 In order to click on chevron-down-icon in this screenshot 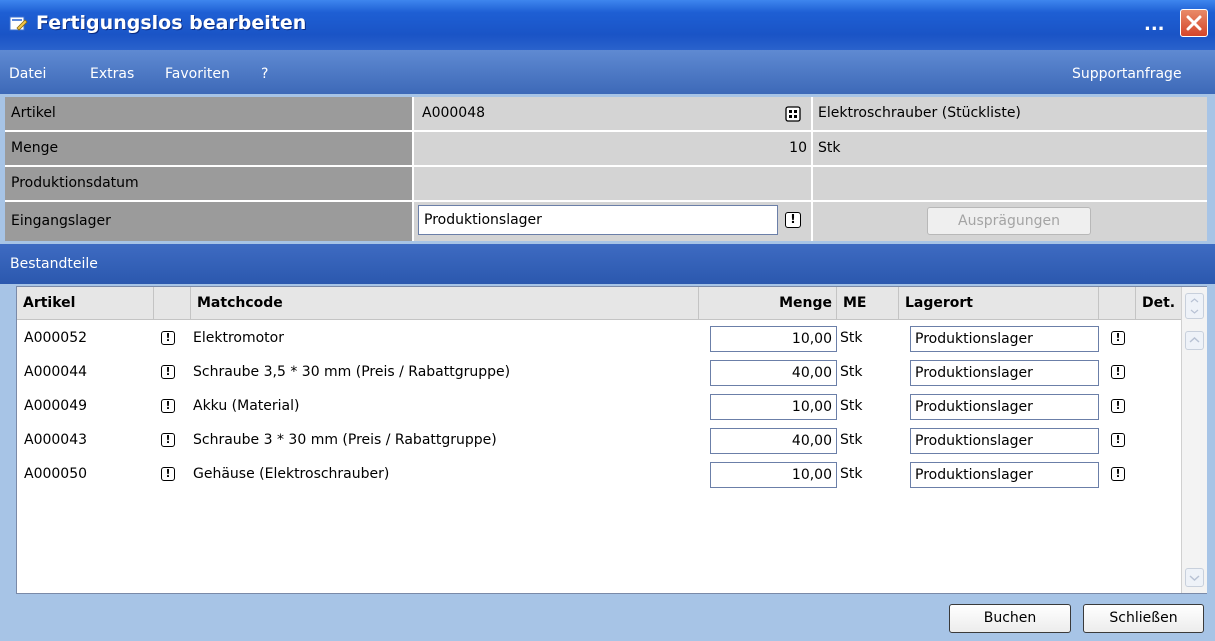, I will do `click(1194, 578)`.